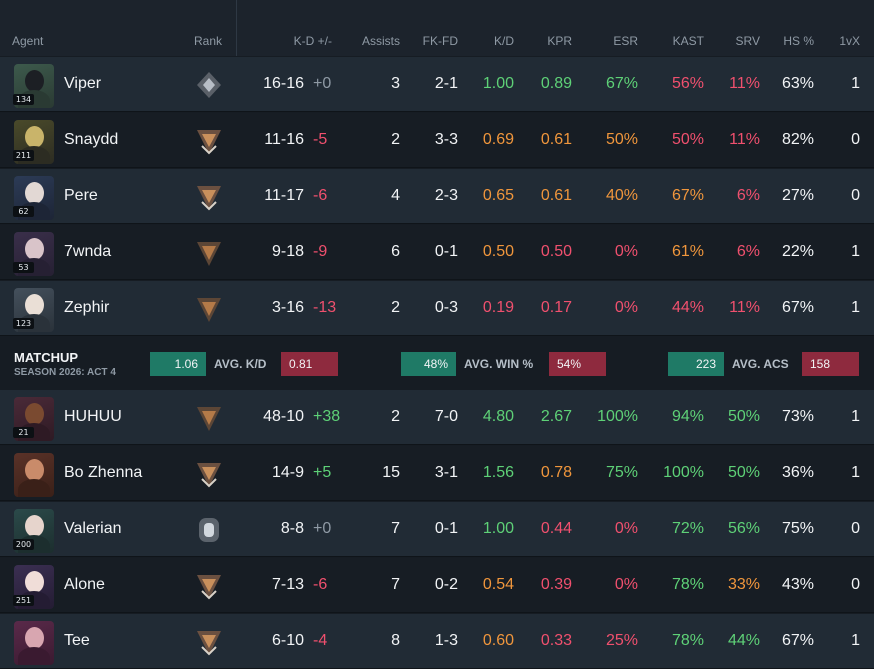 The height and width of the screenshot is (669, 874). What do you see at coordinates (23, 600) in the screenshot?
I see `account-level-badge: 251` at bounding box center [23, 600].